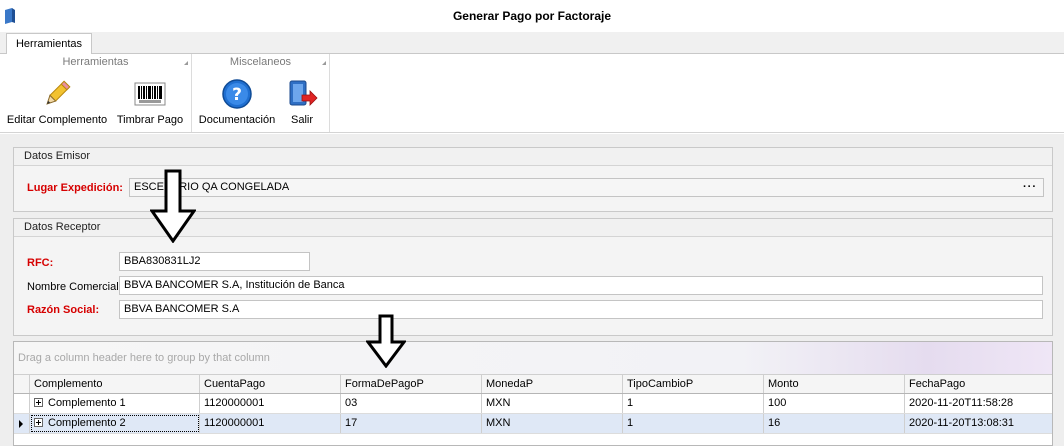 This screenshot has width=1064, height=446. I want to click on cell-fechapago: 2020-11-20T11:58:28, so click(978, 403).